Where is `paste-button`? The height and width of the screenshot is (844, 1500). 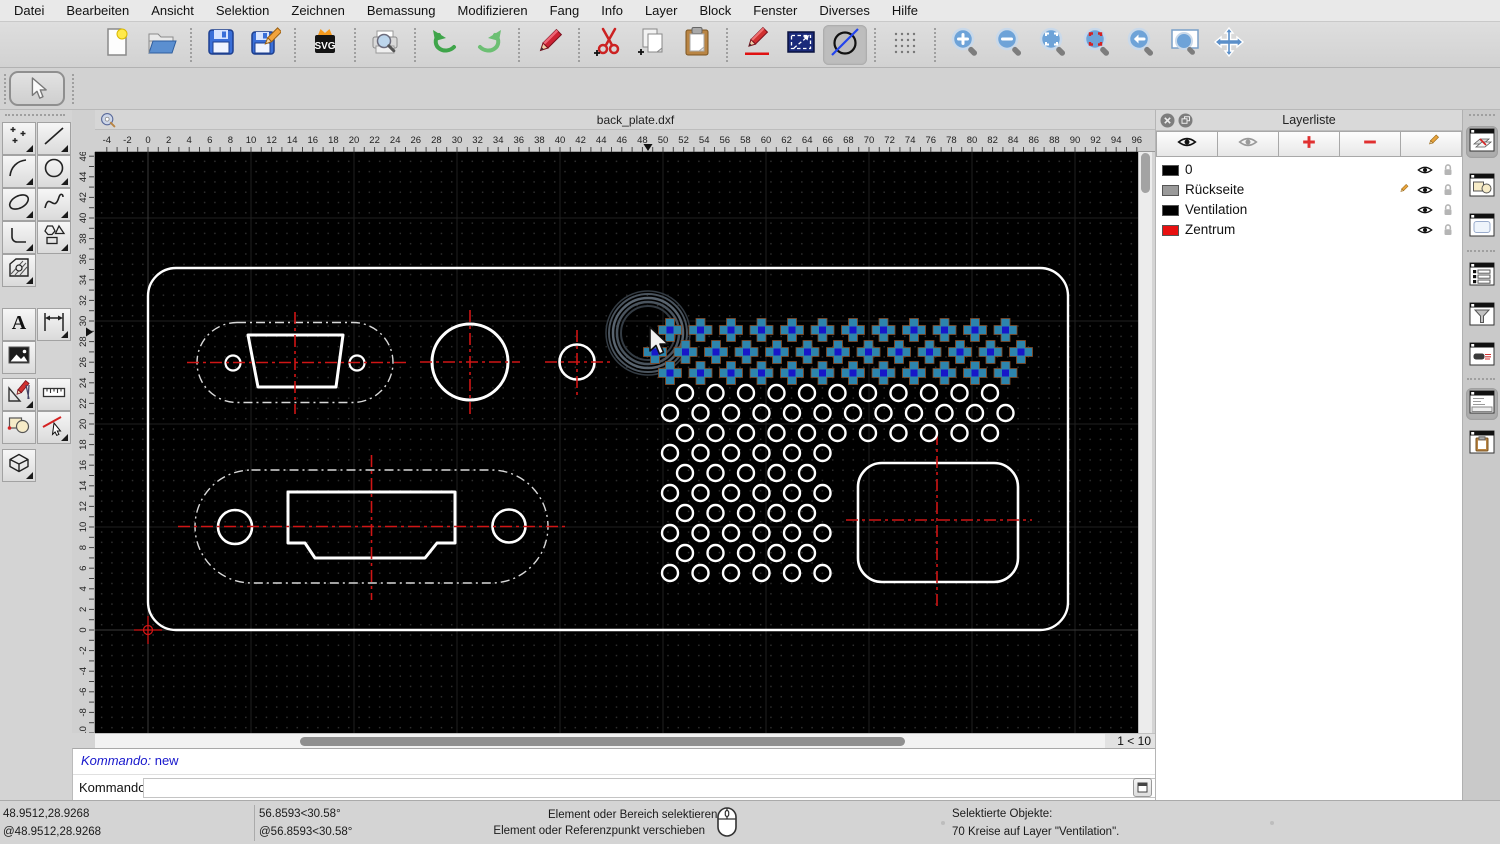 paste-button is located at coordinates (697, 45).